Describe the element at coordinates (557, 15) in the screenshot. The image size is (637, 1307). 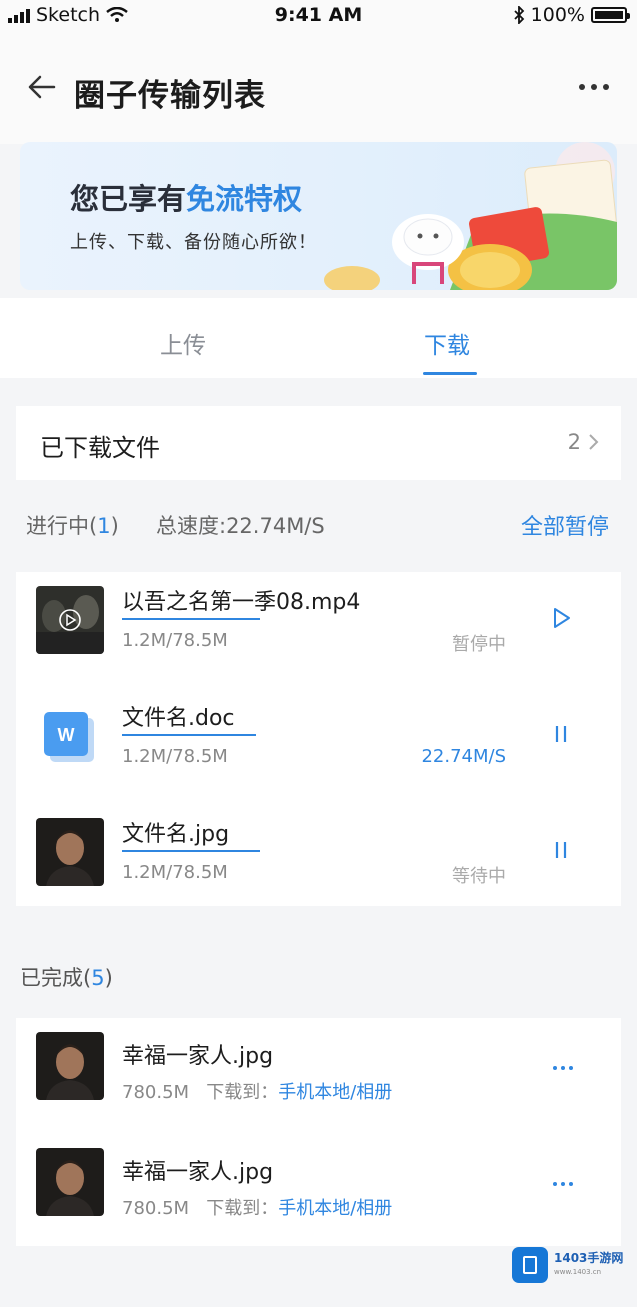
I see `battery-percent: 100%` at that location.